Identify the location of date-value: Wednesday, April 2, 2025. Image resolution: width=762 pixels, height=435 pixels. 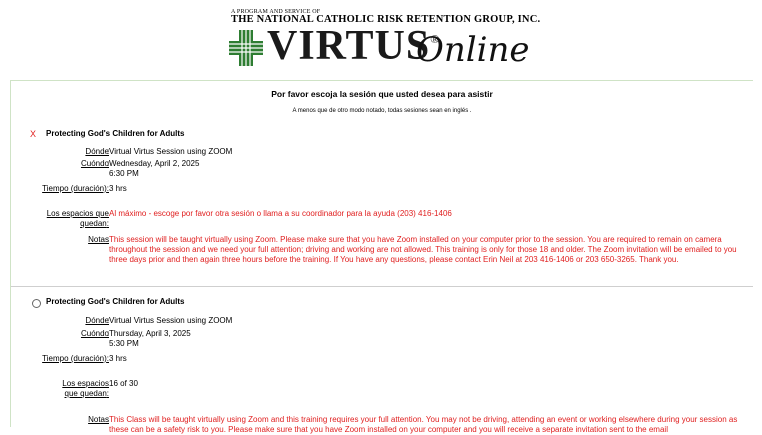
(154, 163).